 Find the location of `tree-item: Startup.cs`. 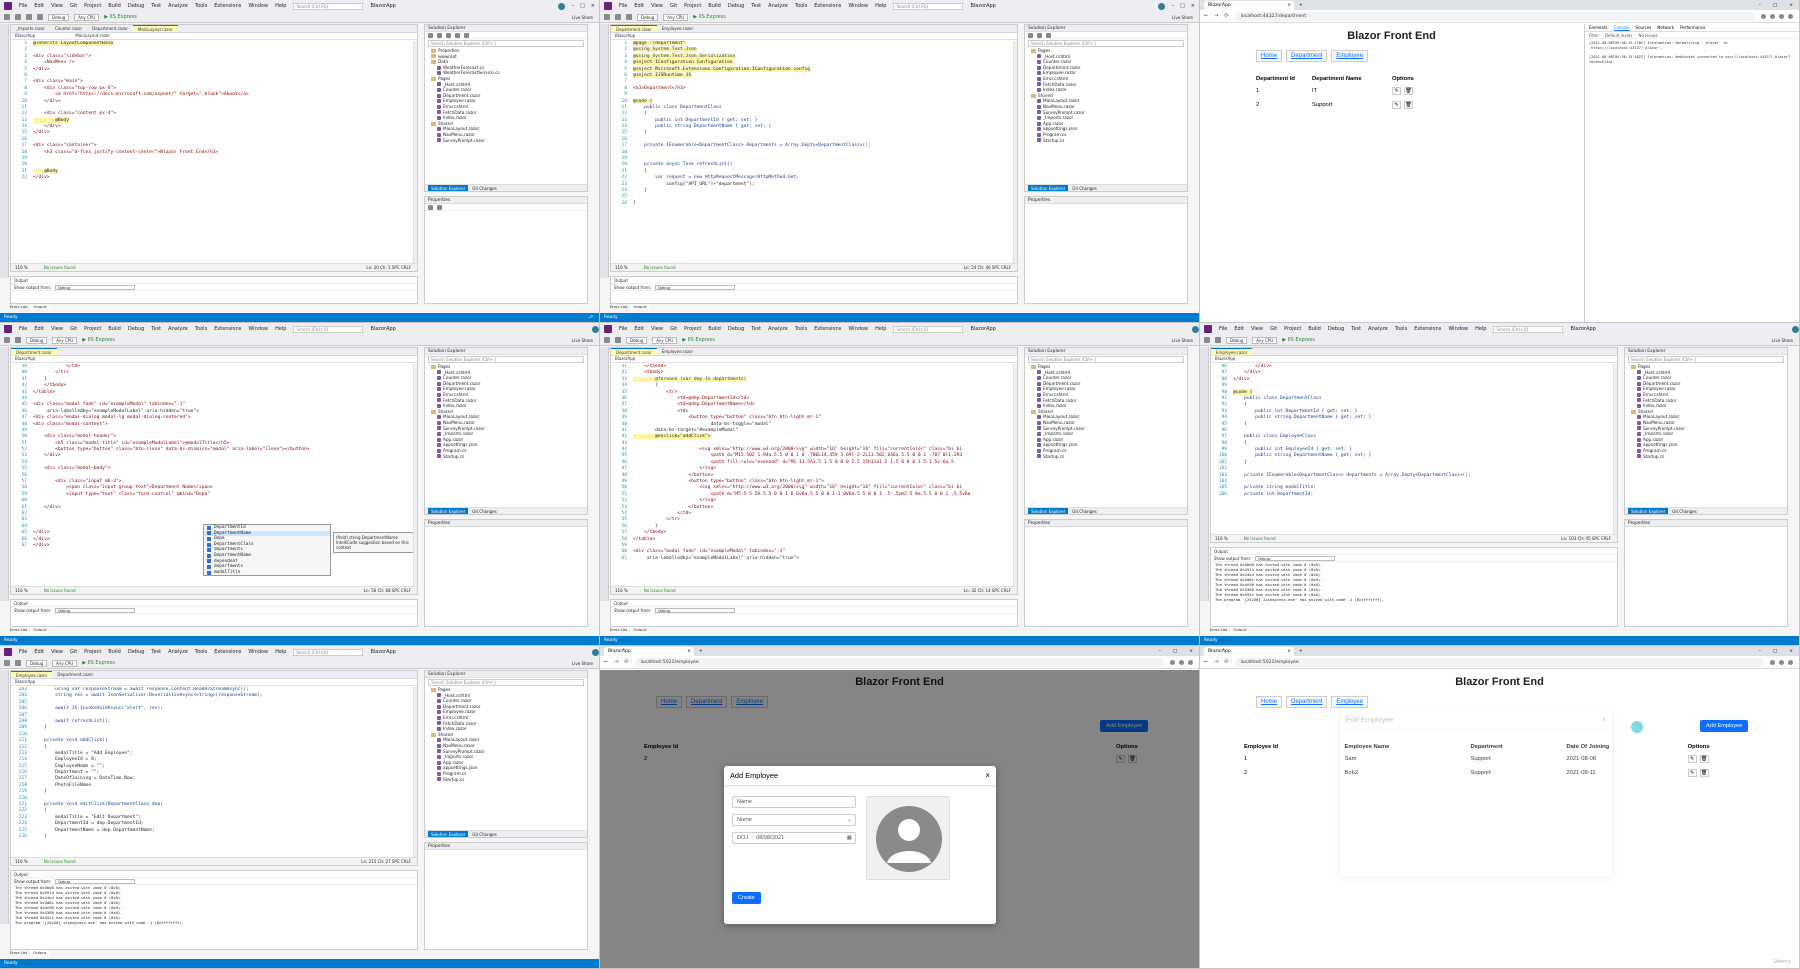

tree-item: Startup.cs is located at coordinates (508, 457).